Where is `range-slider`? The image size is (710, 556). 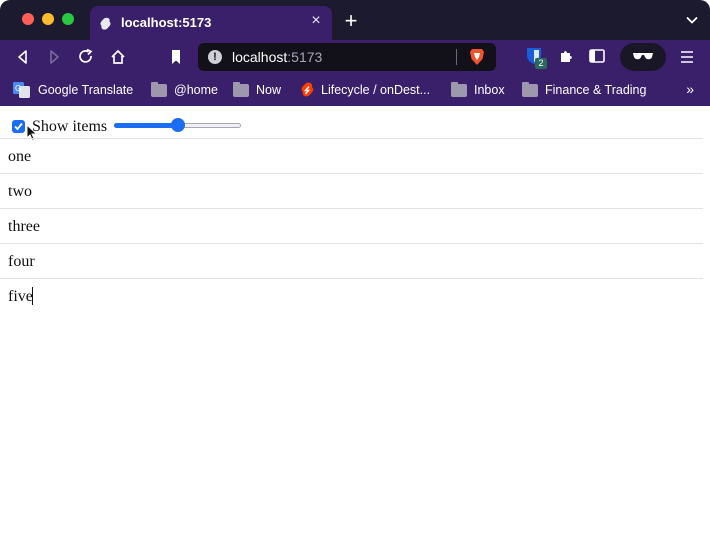 range-slider is located at coordinates (178, 125).